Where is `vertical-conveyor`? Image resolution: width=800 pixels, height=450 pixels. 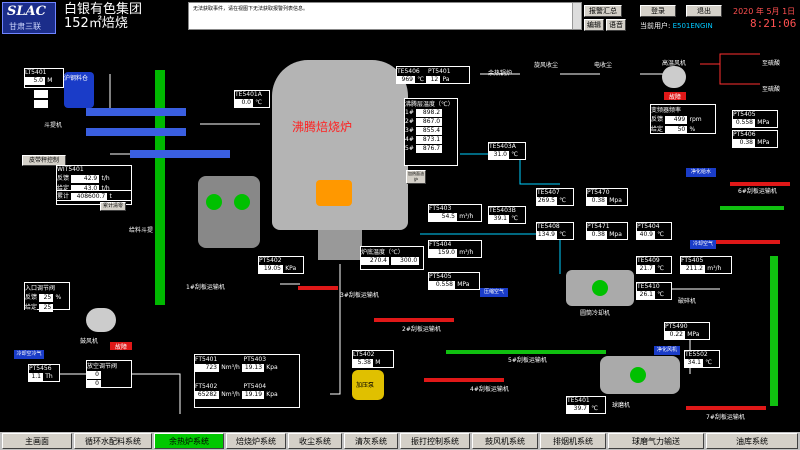
vertical-conveyor is located at coordinates (774, 331).